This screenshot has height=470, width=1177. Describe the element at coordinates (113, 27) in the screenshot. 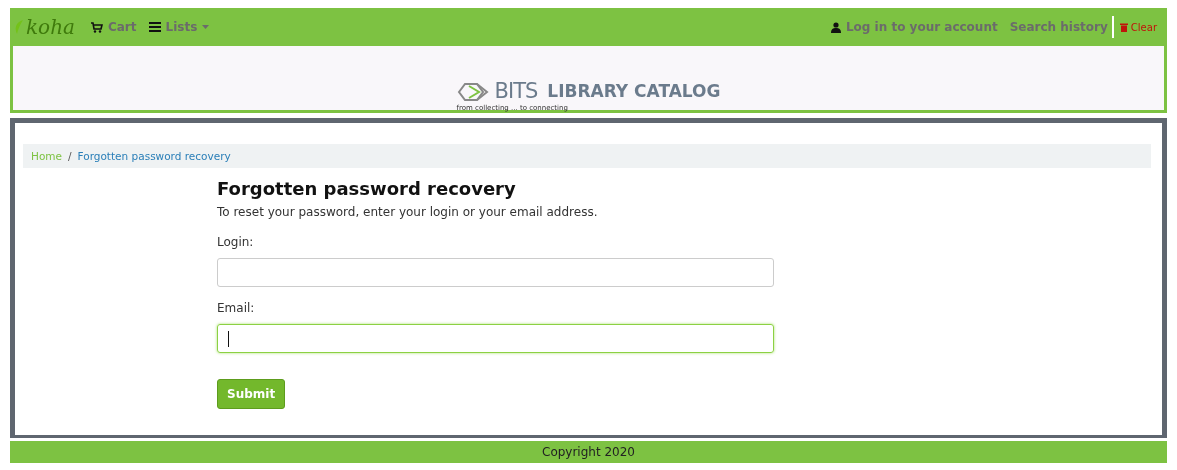

I see `cart-link: Cart` at that location.